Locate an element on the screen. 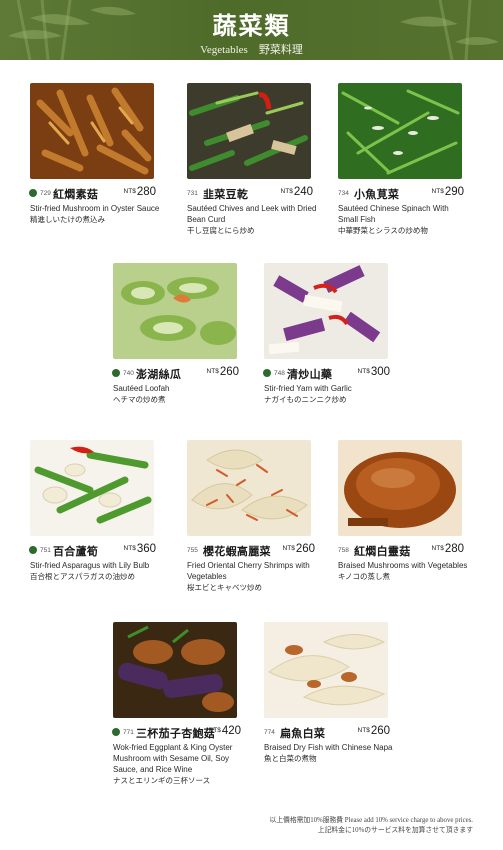 The image size is (503, 850). service-charge-note-line2: 上記料金に10%のサービス料を加算させて頂きます is located at coordinates (395, 830).